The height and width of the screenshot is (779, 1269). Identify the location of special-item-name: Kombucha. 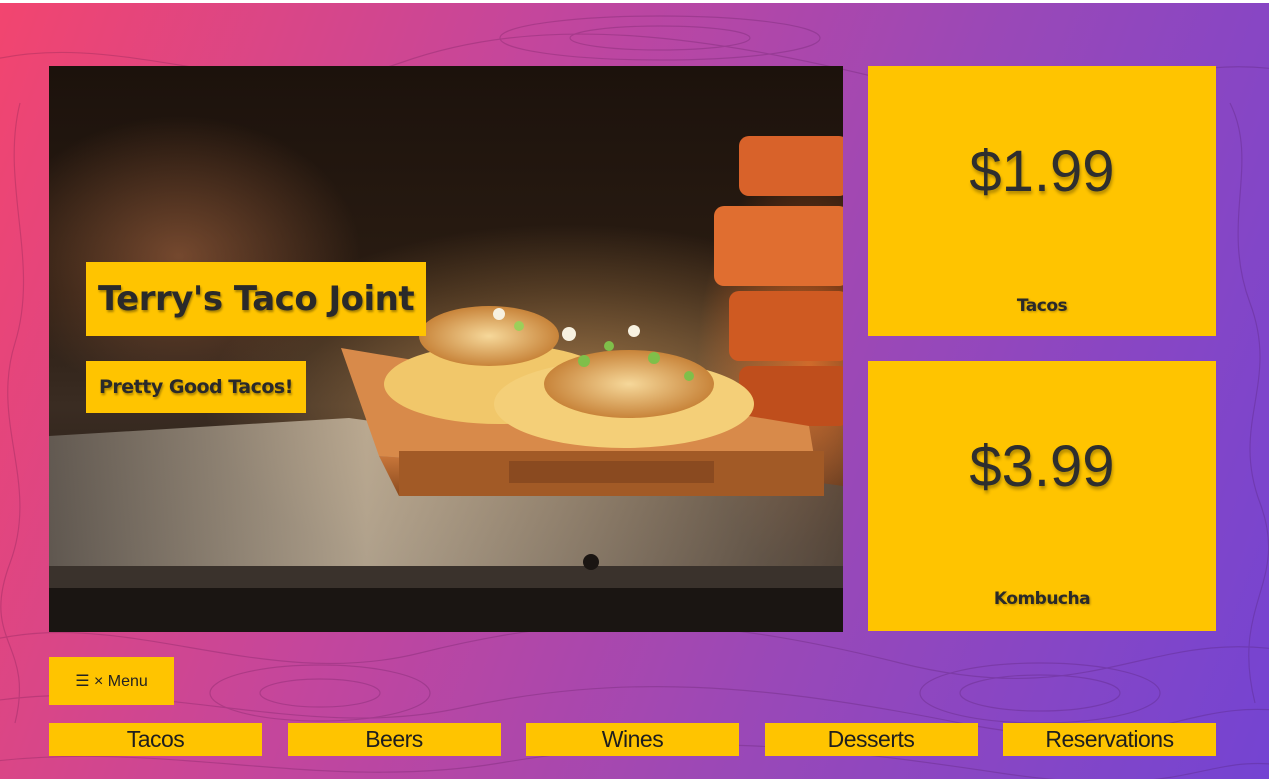
(1042, 599).